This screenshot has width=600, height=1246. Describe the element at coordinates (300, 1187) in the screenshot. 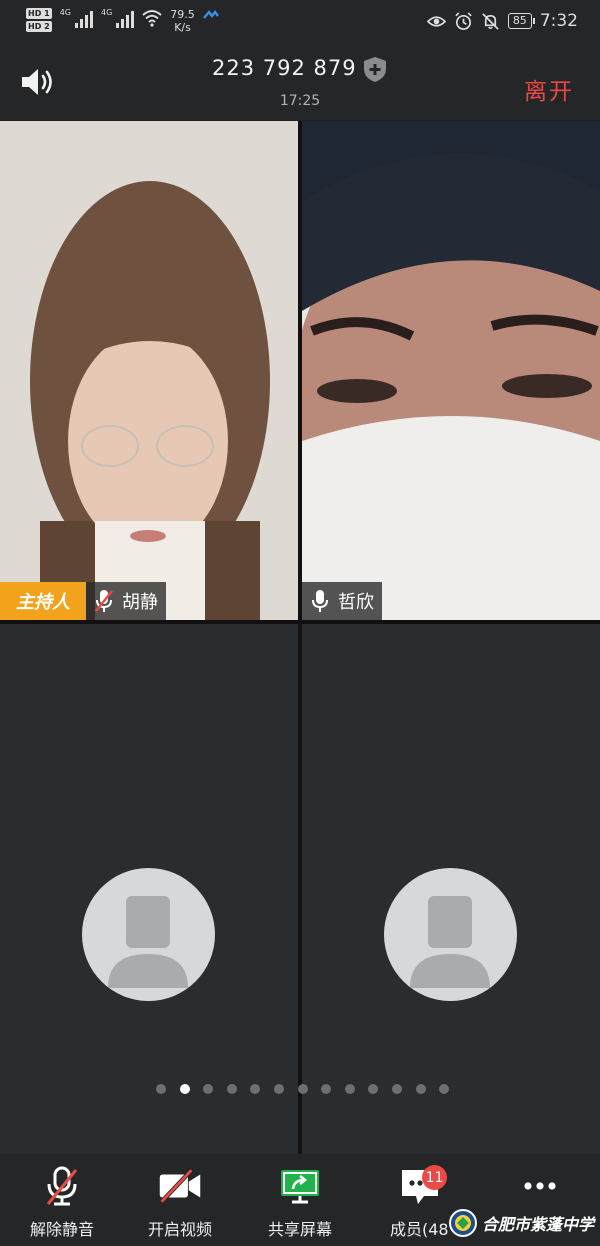

I see `share-screen-icon` at that location.